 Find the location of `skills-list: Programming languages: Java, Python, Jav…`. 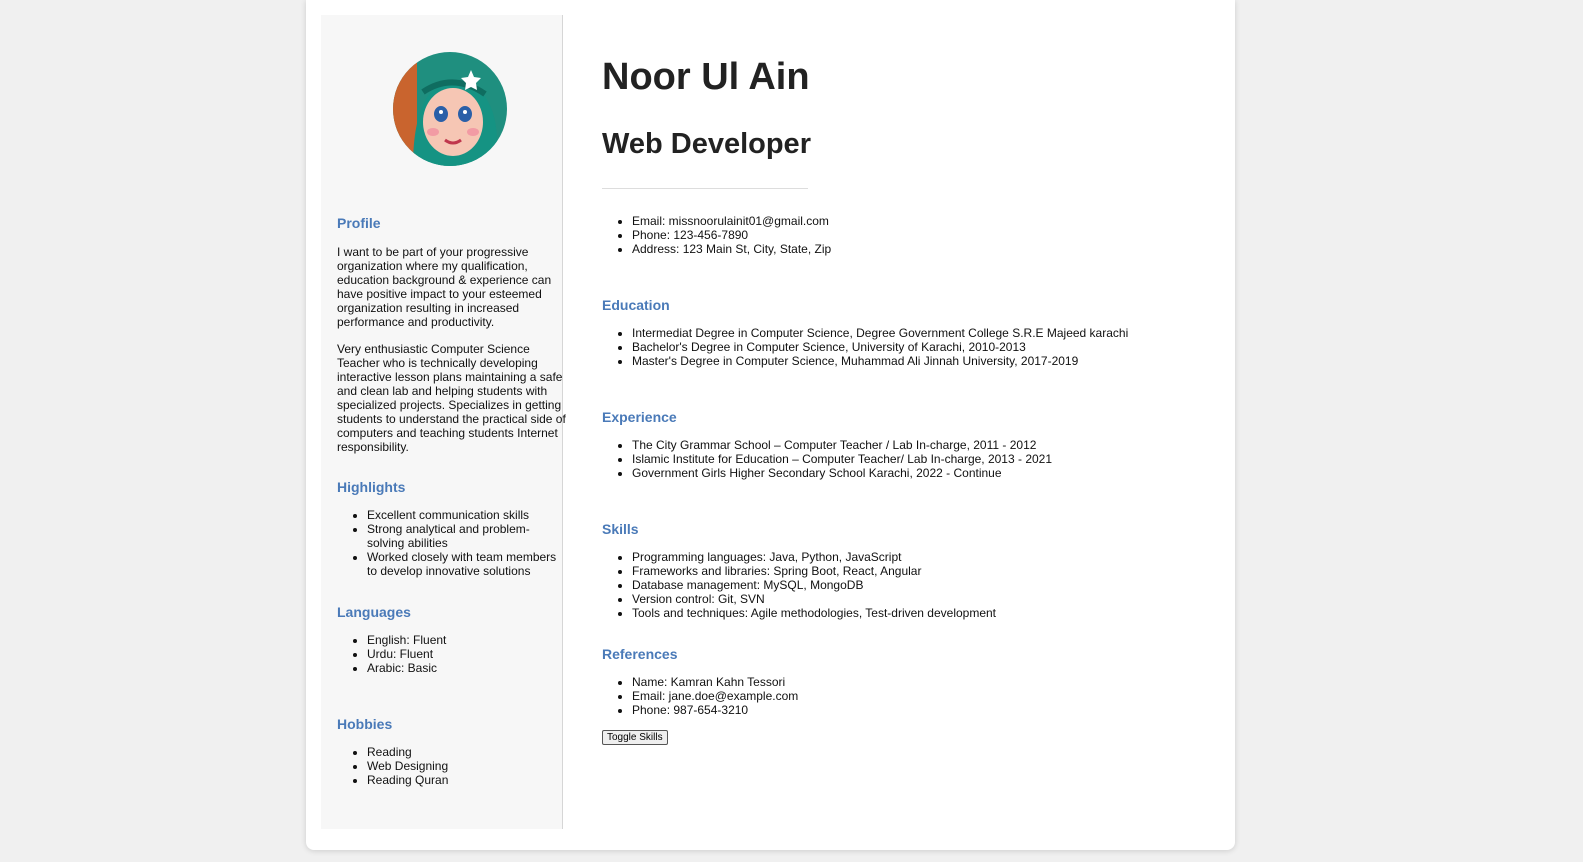

skills-list: Programming languages: Java, Python, Jav… is located at coordinates (902, 585).